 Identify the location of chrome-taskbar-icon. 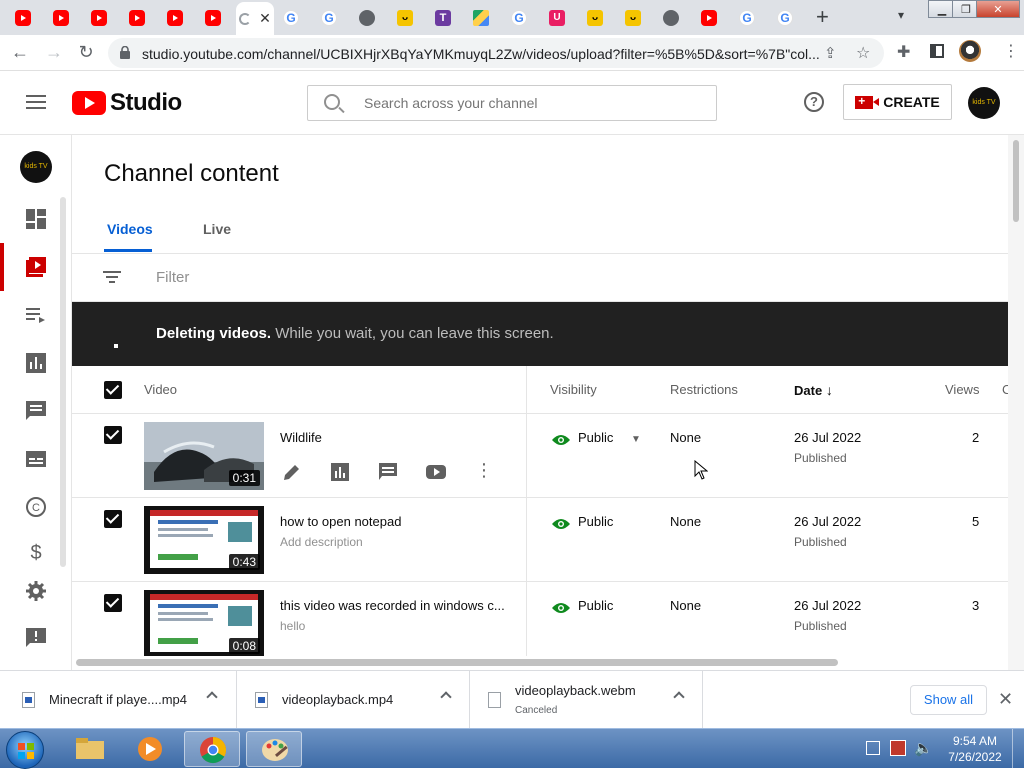
(212, 749).